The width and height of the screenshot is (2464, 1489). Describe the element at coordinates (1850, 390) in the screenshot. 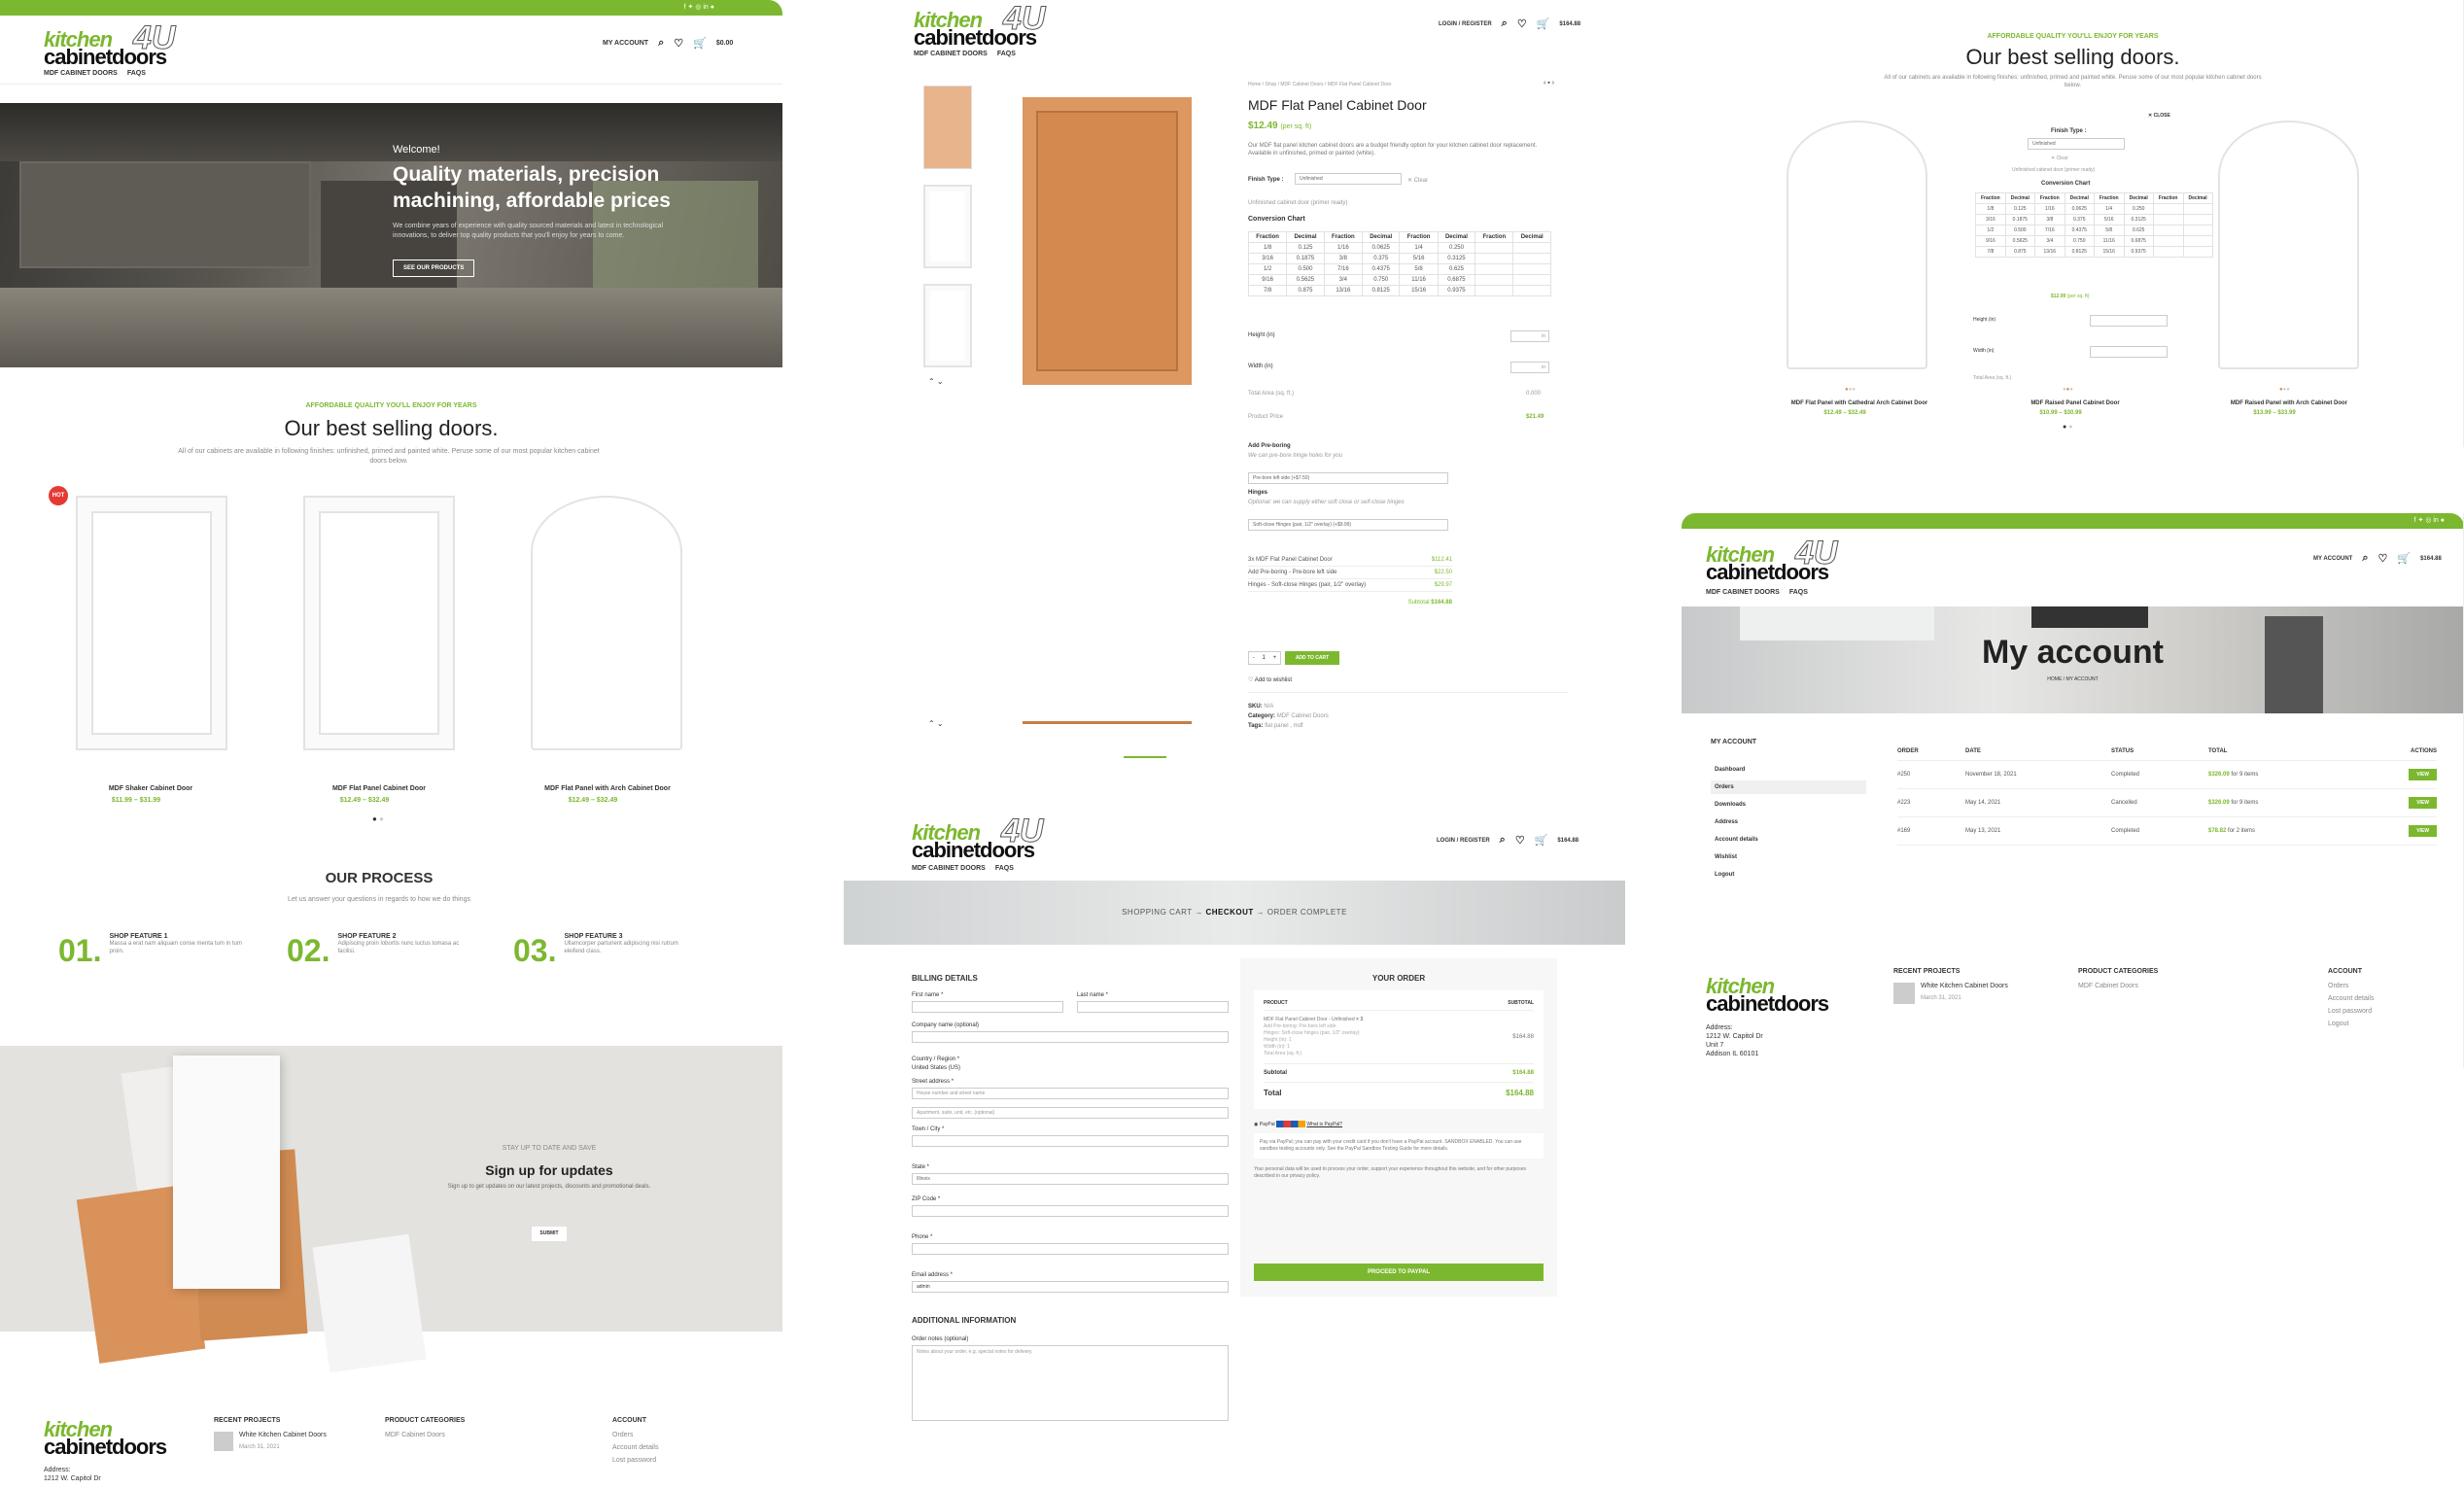

I see `qv-swatches-1: ●●●` at that location.